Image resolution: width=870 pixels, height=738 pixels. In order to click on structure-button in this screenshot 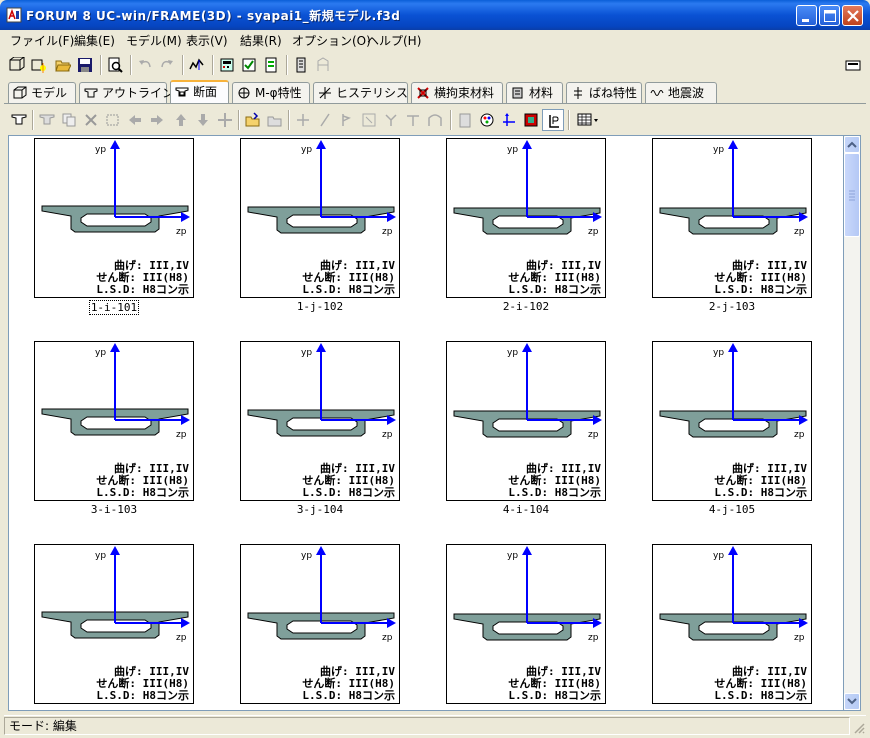, I will do `click(323, 65)`.